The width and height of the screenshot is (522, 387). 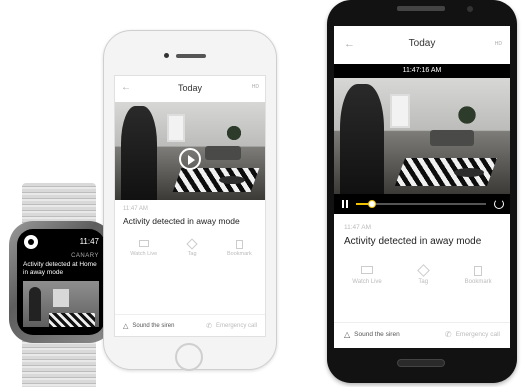 I want to click on play-icon, so click(x=190, y=159).